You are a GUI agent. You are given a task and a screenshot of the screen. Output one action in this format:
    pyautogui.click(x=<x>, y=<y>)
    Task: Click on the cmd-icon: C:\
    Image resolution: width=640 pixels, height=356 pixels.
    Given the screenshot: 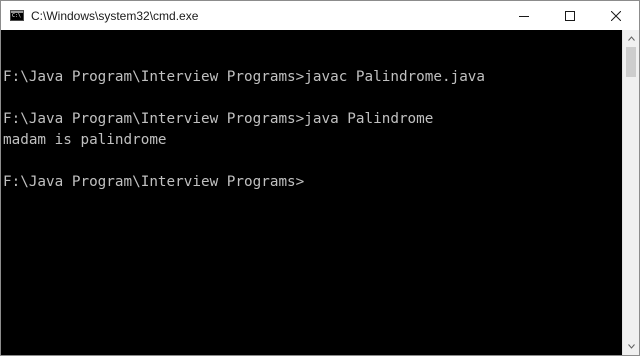 What is the action you would take?
    pyautogui.click(x=17, y=15)
    